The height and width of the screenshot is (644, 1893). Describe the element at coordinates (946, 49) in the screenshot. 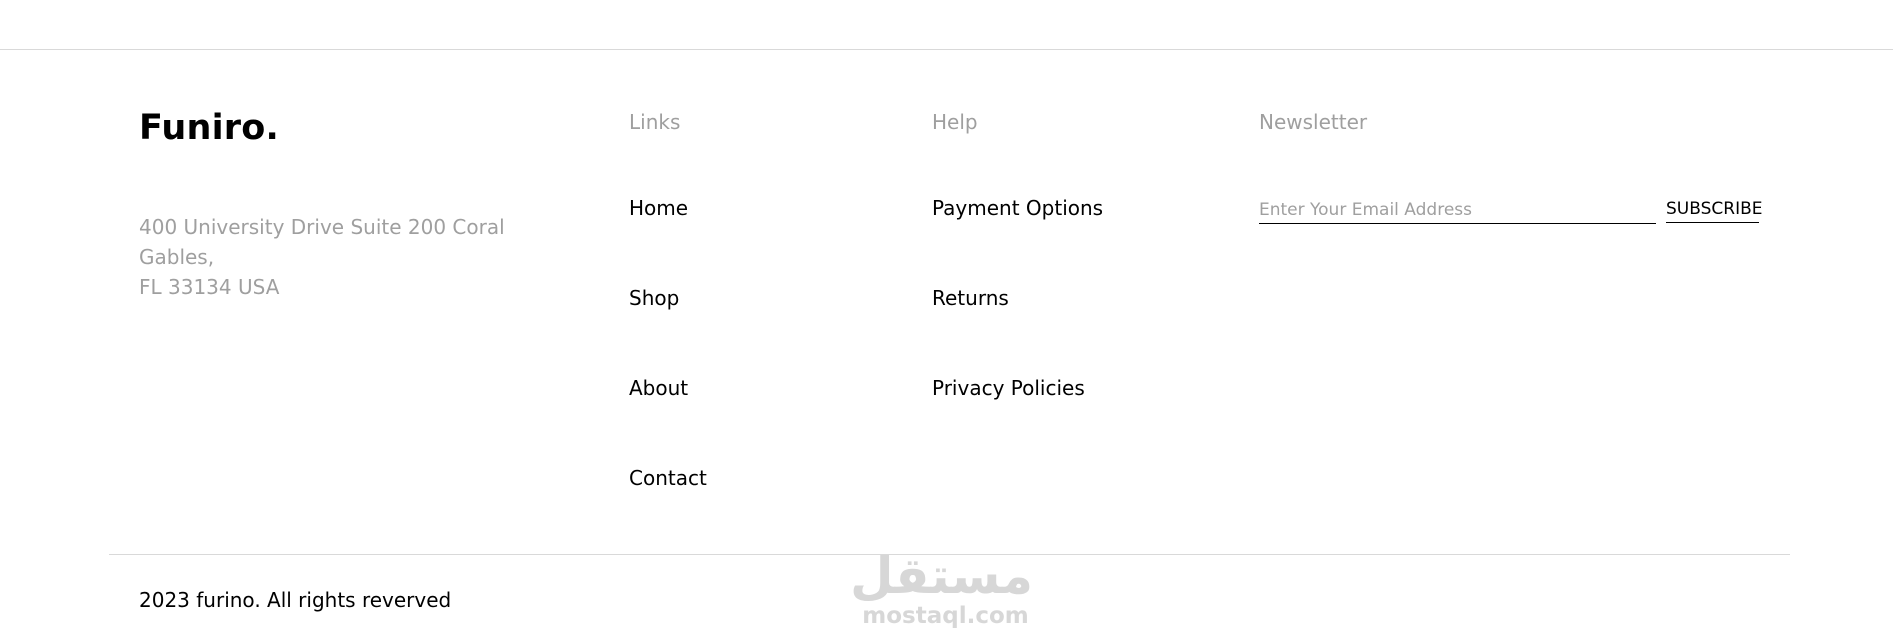

I see `top-divider` at that location.